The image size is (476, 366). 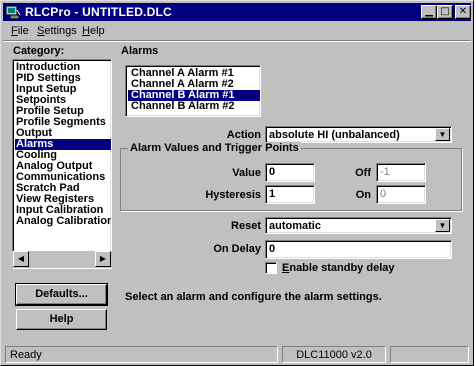 I want to click on action-select: absolute HI (unbalanced) ▼, so click(x=358, y=134).